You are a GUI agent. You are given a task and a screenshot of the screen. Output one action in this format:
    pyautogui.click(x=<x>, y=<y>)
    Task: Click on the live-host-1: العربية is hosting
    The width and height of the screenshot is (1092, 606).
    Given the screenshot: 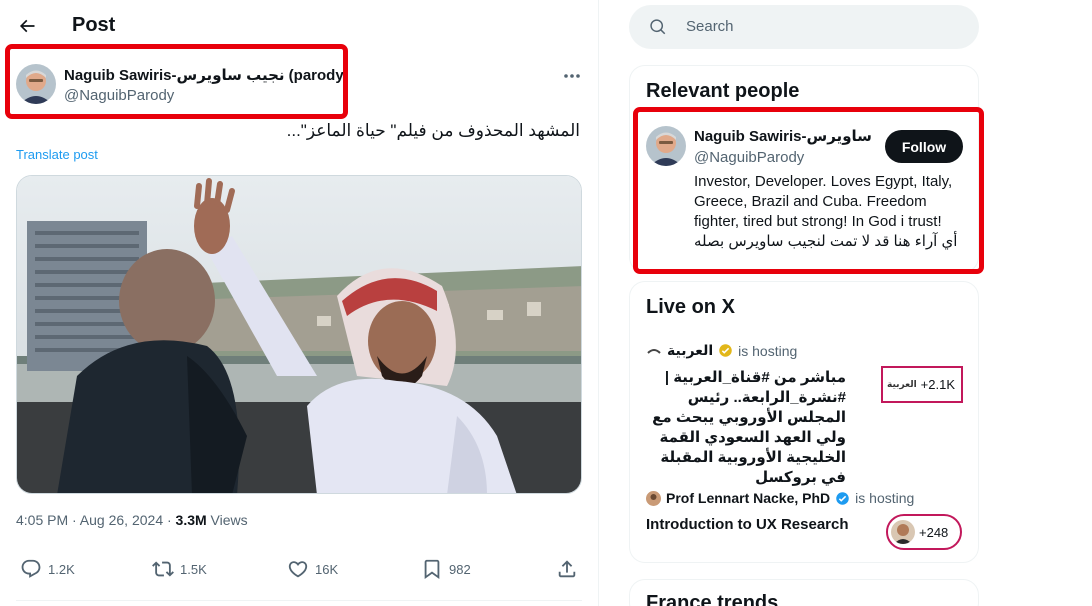 What is the action you would take?
    pyautogui.click(x=721, y=350)
    